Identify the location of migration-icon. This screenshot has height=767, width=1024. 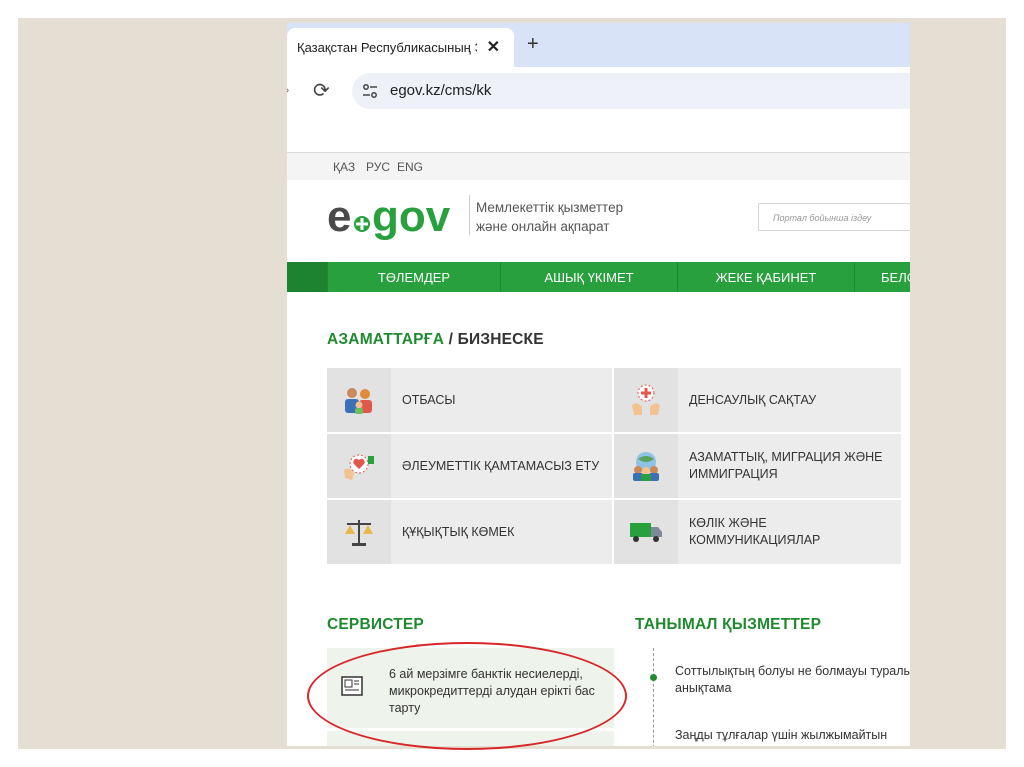
(646, 466).